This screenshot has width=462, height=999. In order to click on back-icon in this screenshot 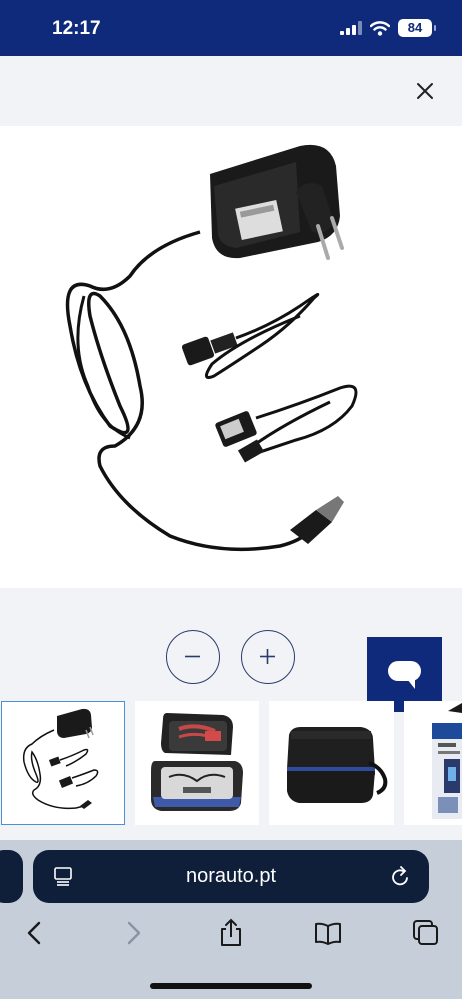, I will do `click(34, 933)`.